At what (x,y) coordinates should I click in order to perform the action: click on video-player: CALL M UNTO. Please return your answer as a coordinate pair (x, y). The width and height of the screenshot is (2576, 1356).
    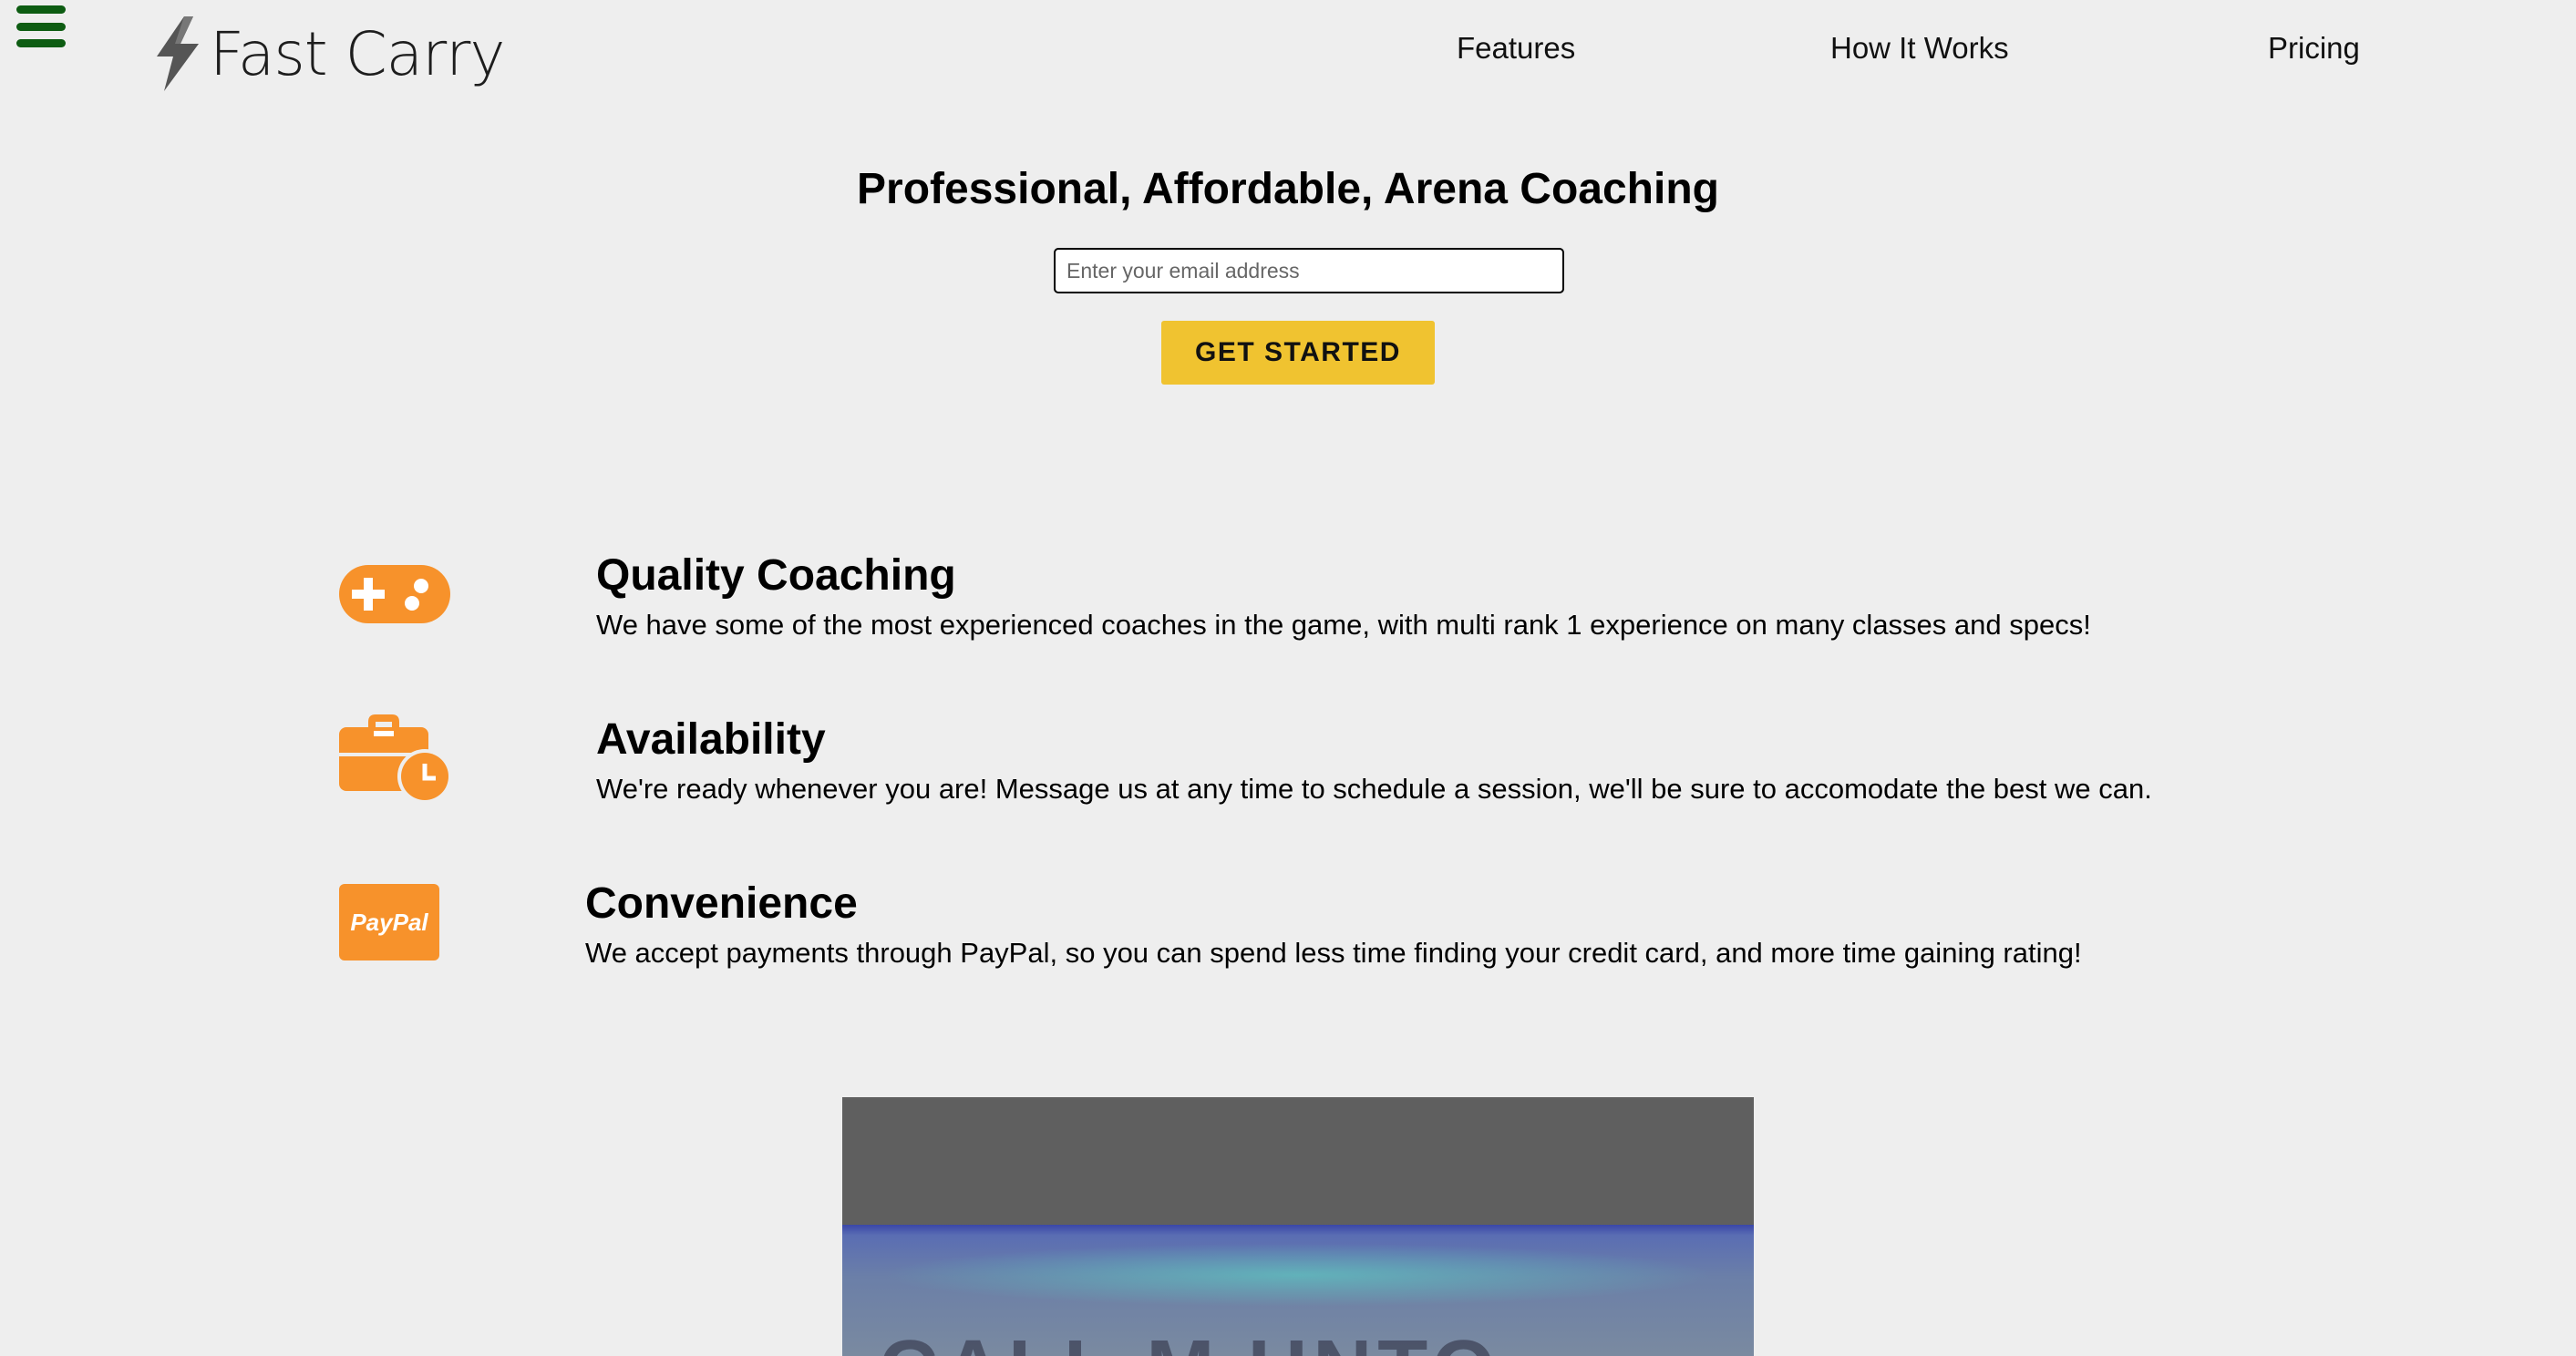
    Looking at the image, I should click on (1298, 1226).